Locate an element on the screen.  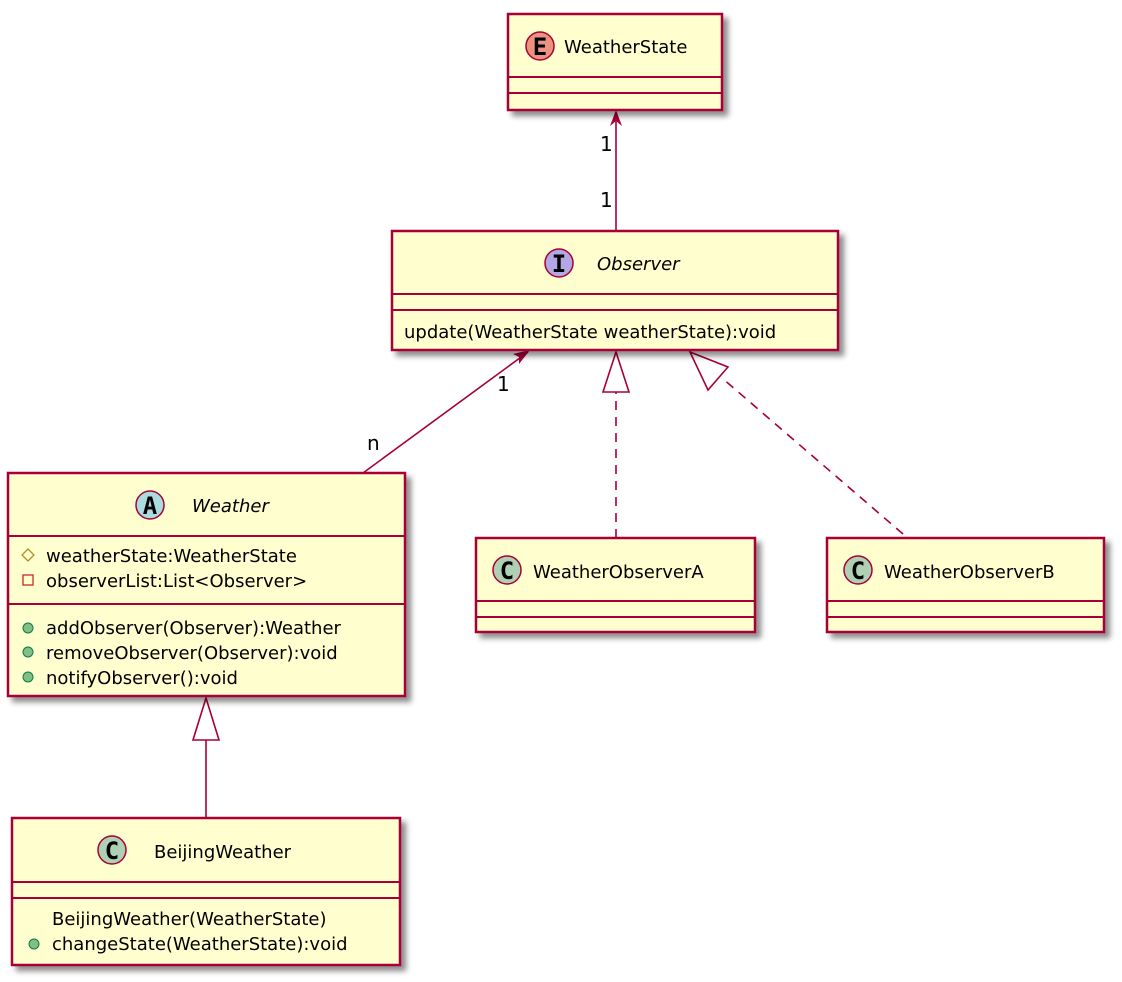
inheritance-beijing-weather is located at coordinates (206, 756).